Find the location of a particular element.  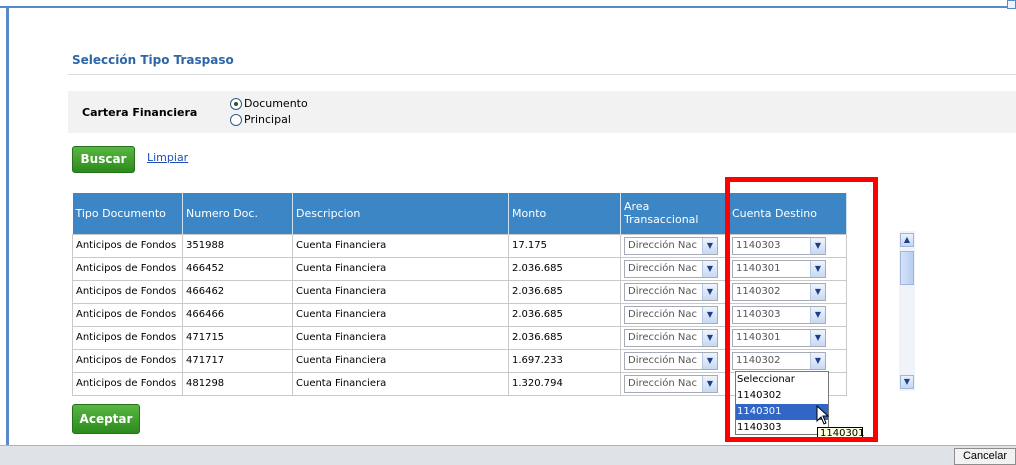

accept-button: Aceptar is located at coordinates (106, 419).